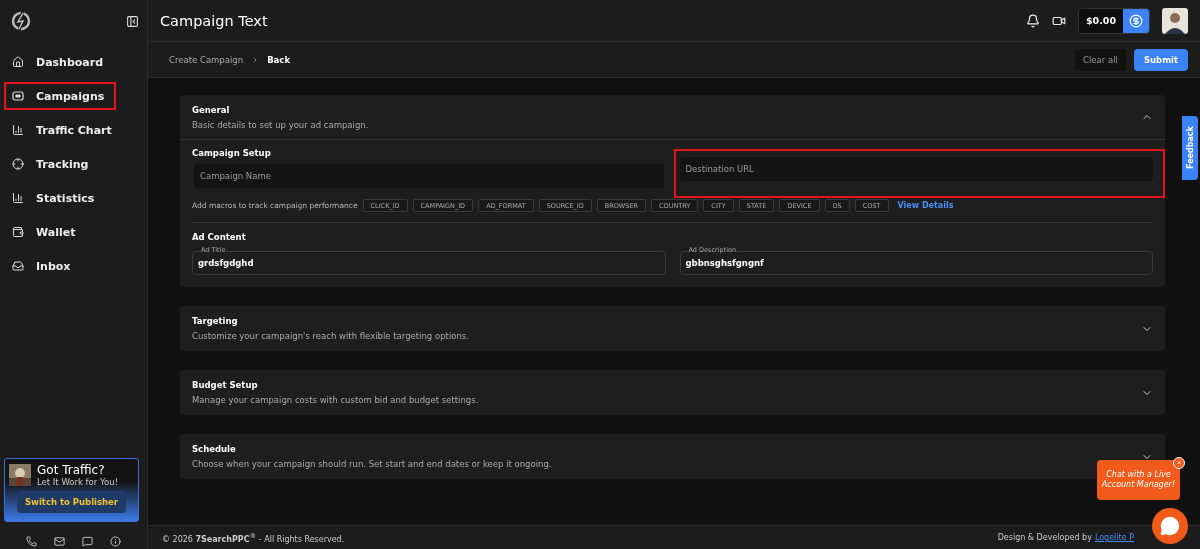  Describe the element at coordinates (1032, 20) in the screenshot. I see `bell-icon` at that location.